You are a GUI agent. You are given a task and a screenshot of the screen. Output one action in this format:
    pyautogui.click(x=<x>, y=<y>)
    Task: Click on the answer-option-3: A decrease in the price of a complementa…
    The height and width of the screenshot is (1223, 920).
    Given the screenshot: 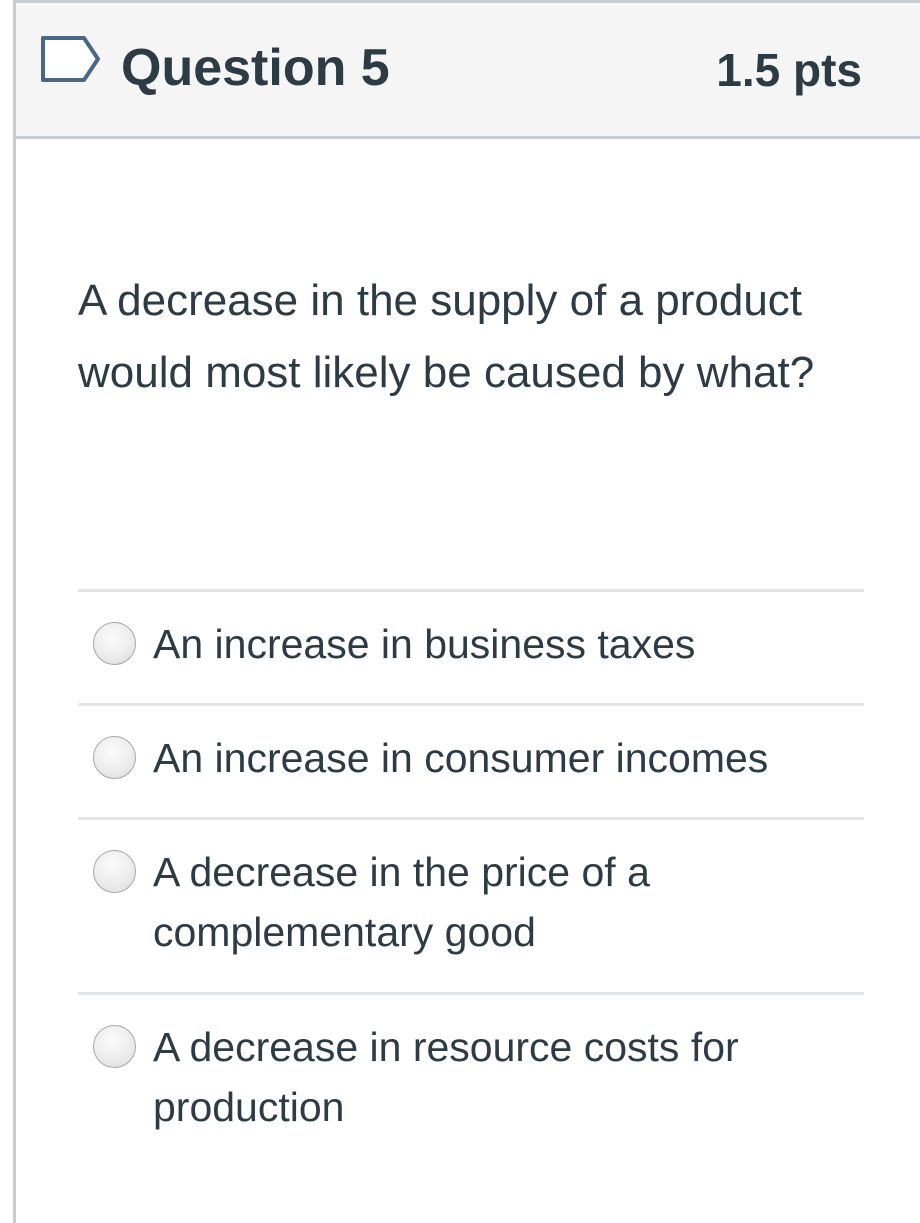 What is the action you would take?
    pyautogui.click(x=471, y=904)
    